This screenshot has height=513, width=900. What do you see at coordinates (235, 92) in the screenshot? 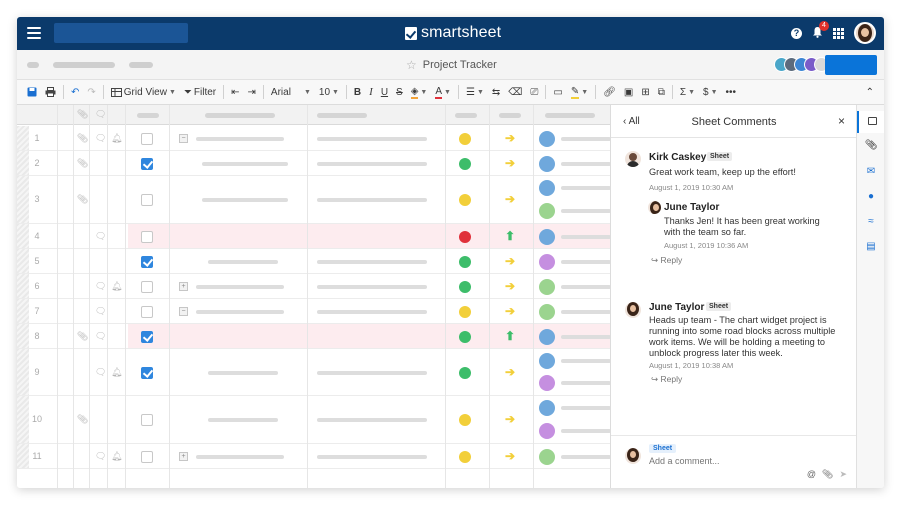
I see `outdent-icon: ⇤` at bounding box center [235, 92].